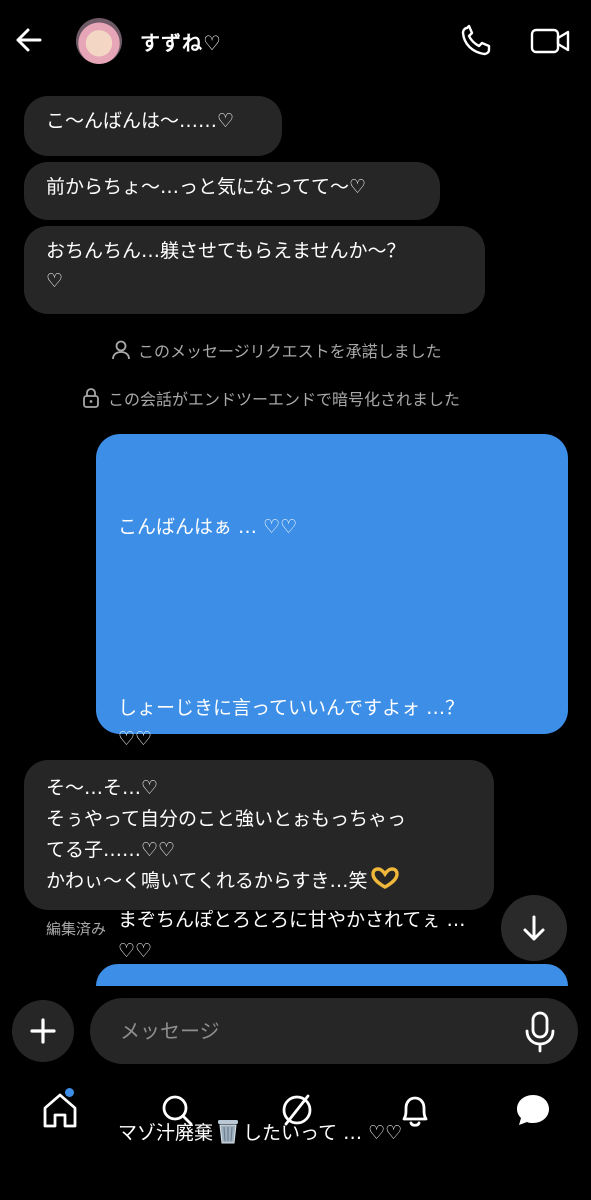  I want to click on request-accepted-note: このメッセージリクエストを承諾しました, so click(277, 350).